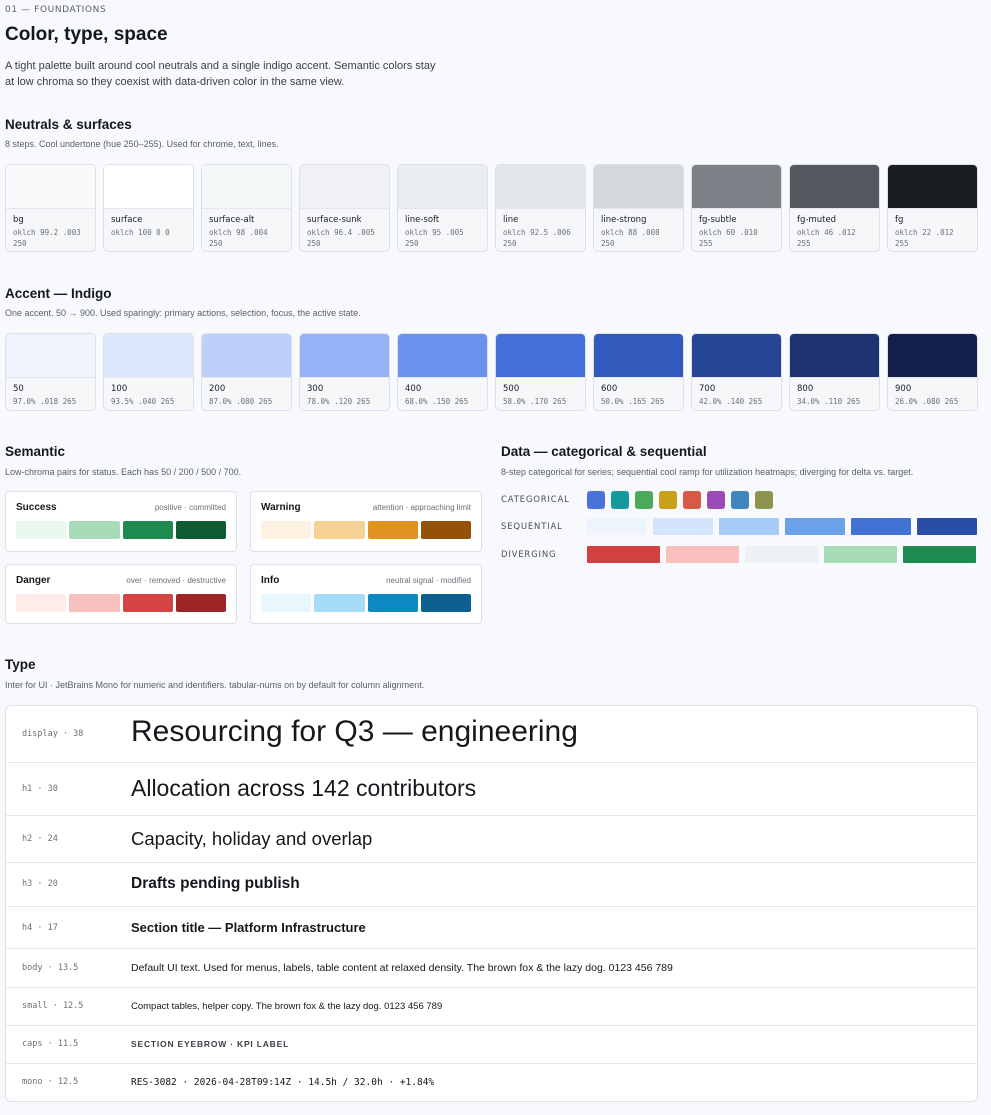 This screenshot has width=991, height=1115. Describe the element at coordinates (442, 372) in the screenshot. I see `swatch: 400 68.0% .150 265` at that location.